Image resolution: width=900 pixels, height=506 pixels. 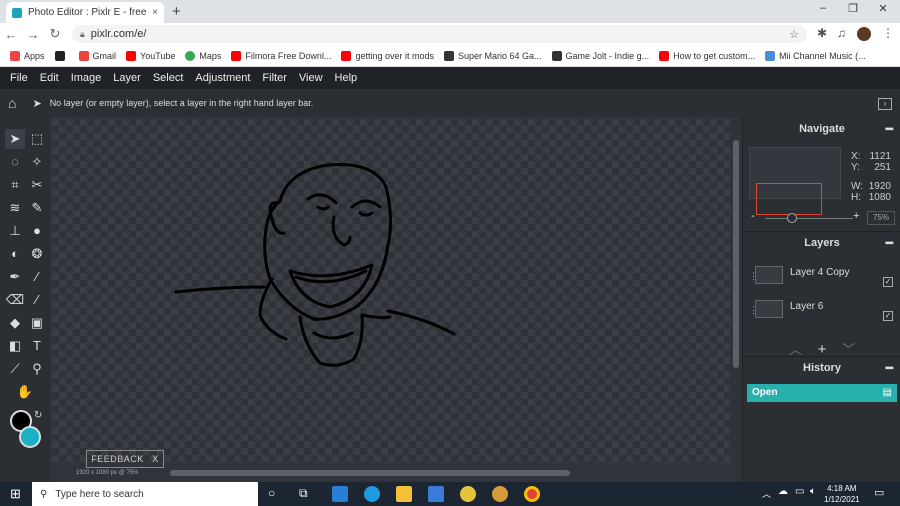 I want to click on cortana-icon: ○, so click(x=271, y=493).